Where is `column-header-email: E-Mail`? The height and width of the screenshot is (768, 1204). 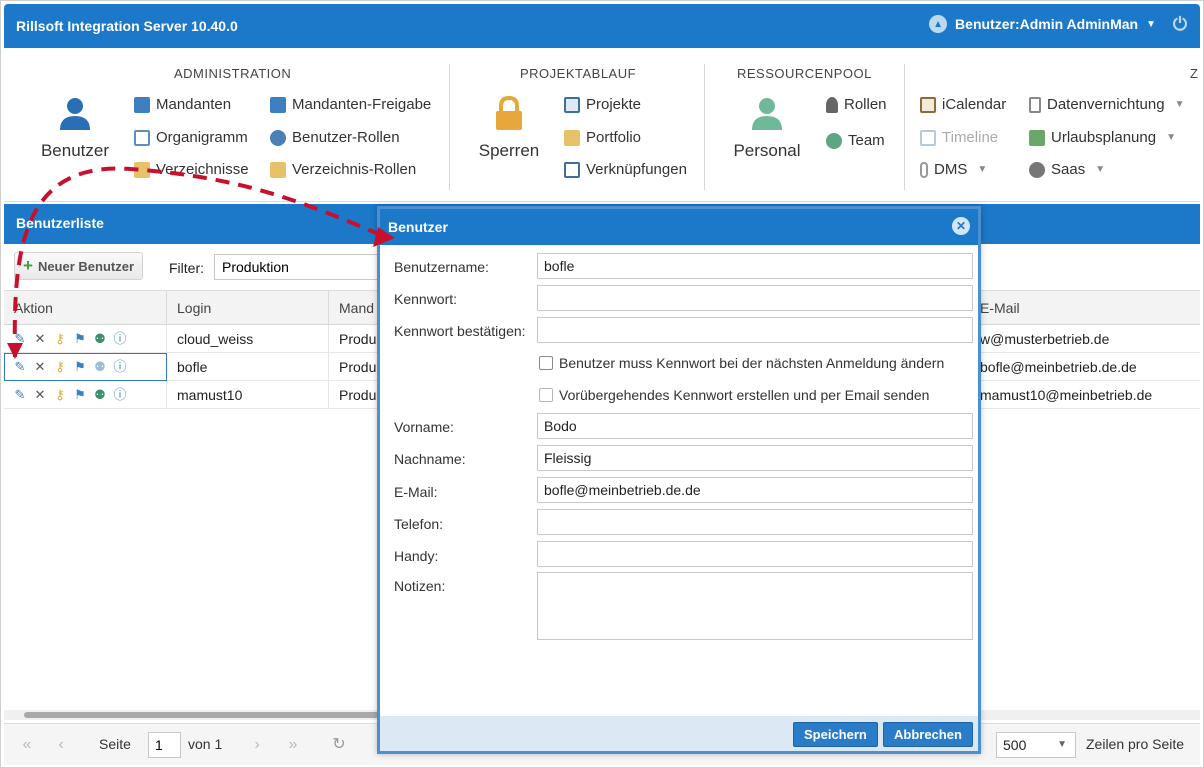
column-header-email: E-Mail is located at coordinates (1085, 308).